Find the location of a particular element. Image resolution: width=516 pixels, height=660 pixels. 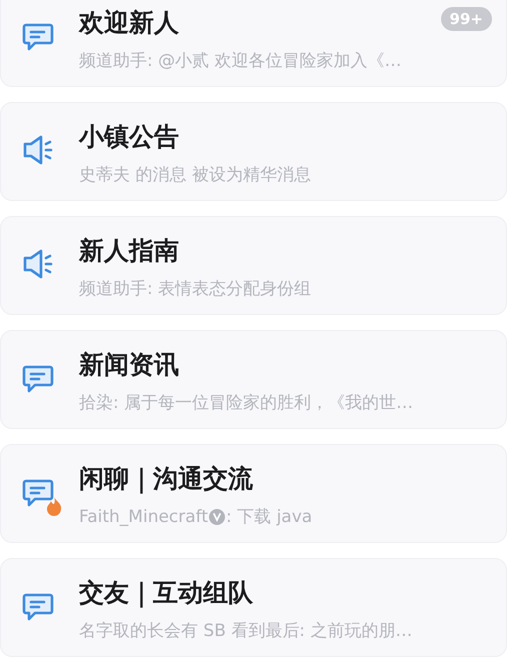

message-preview: : 下载 java is located at coordinates (269, 517).